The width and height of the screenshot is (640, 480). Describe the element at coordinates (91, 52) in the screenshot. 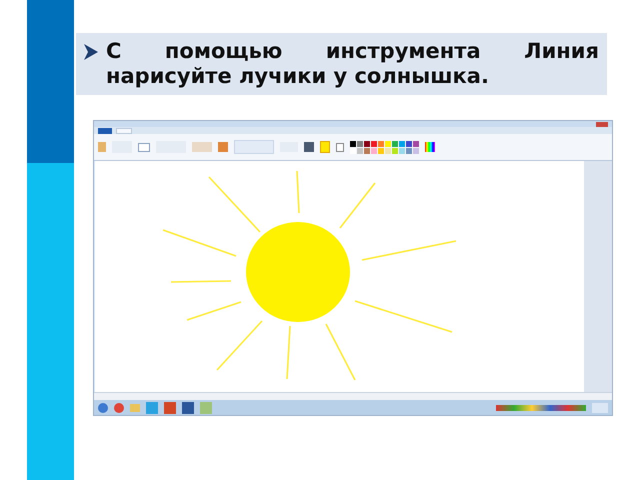

I see `arrow-bullet-icon` at that location.